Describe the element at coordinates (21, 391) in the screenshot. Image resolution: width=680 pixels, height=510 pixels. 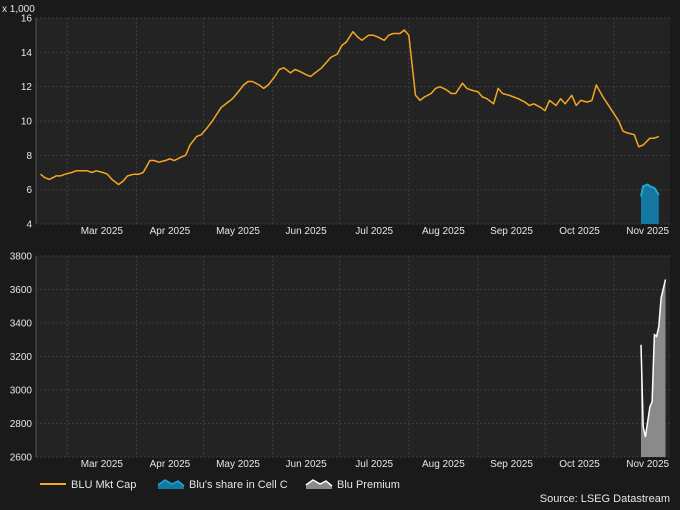
I see `y-tick-label: 3000` at that location.